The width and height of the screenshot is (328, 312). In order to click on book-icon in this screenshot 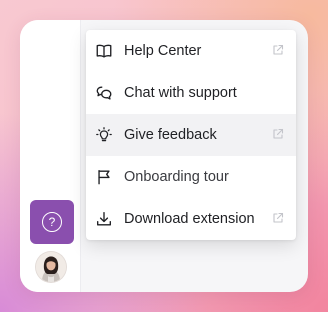, I will do `click(104, 51)`.